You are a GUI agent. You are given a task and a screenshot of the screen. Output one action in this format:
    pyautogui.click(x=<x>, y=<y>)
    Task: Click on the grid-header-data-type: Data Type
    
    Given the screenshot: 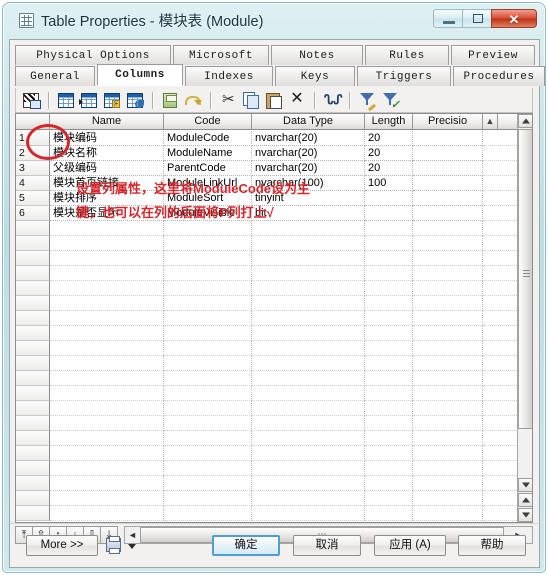 What is the action you would take?
    pyautogui.click(x=308, y=121)
    